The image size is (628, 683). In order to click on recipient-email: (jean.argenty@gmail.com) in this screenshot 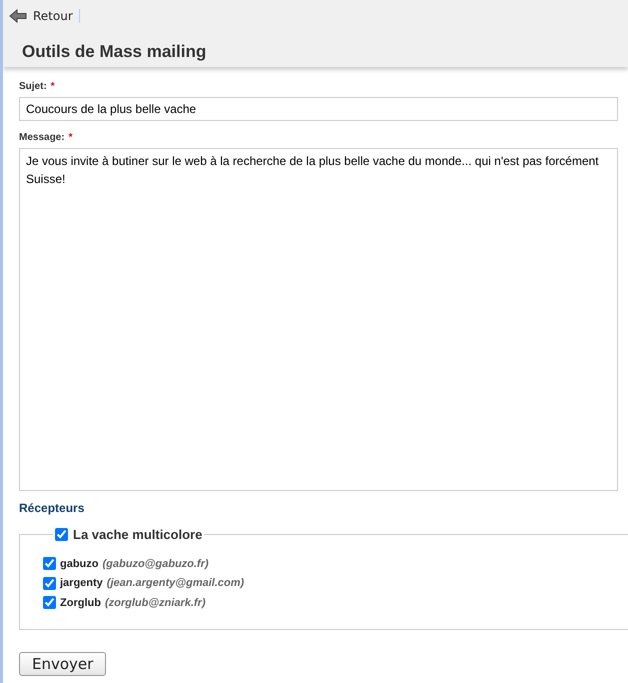, I will do `click(175, 583)`.